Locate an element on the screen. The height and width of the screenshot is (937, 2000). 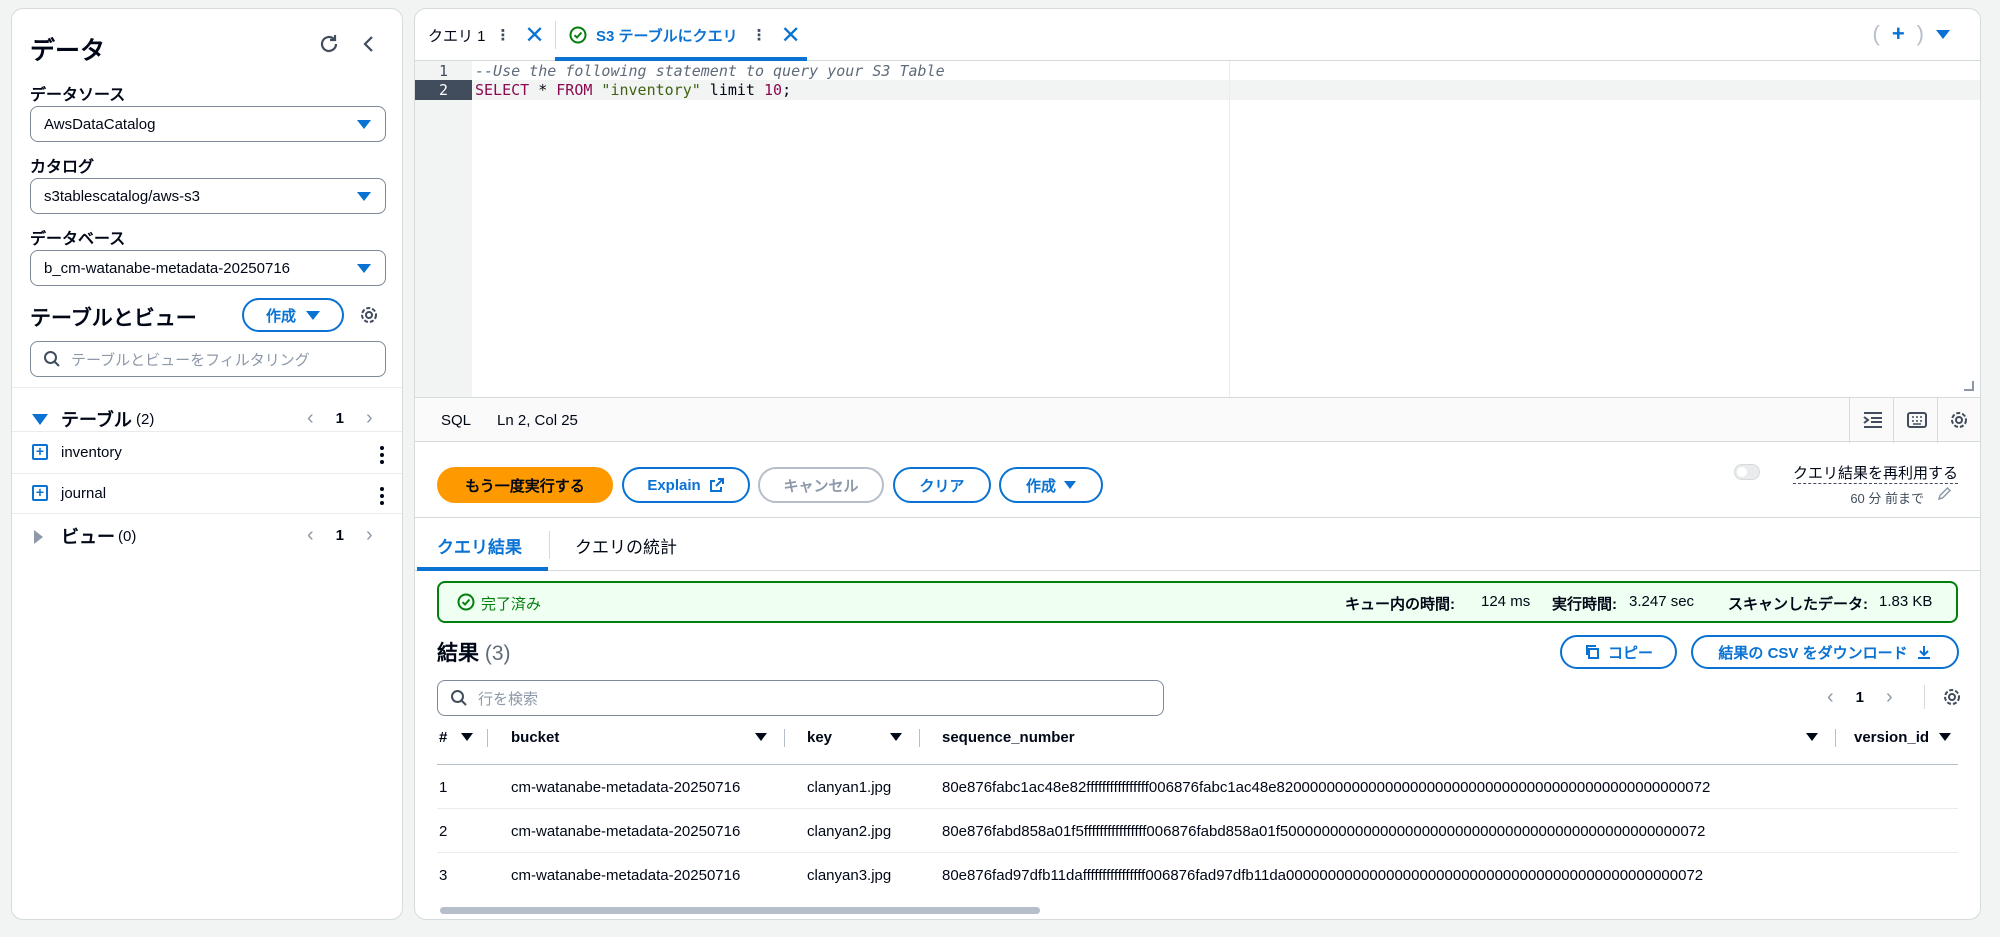
database-select: b_cm-watanabe-metadata-20250716 is located at coordinates (208, 268).